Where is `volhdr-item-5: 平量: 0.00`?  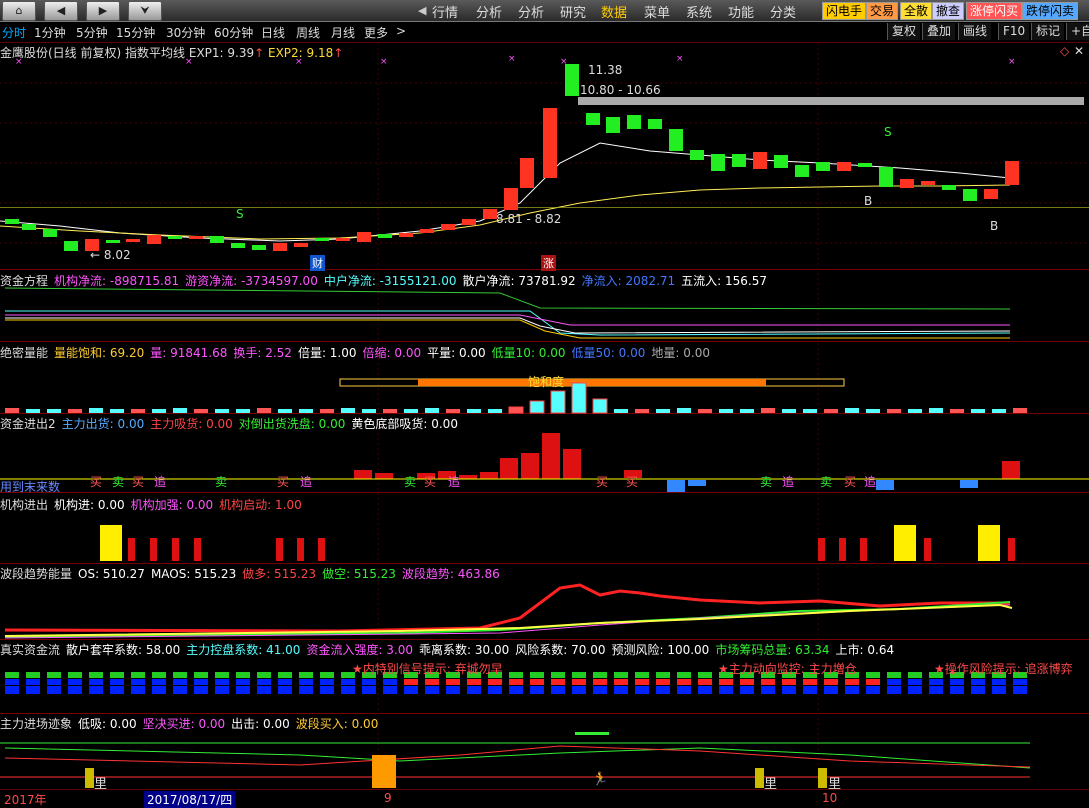
volhdr-item-5: 平量: 0.00 is located at coordinates (456, 353).